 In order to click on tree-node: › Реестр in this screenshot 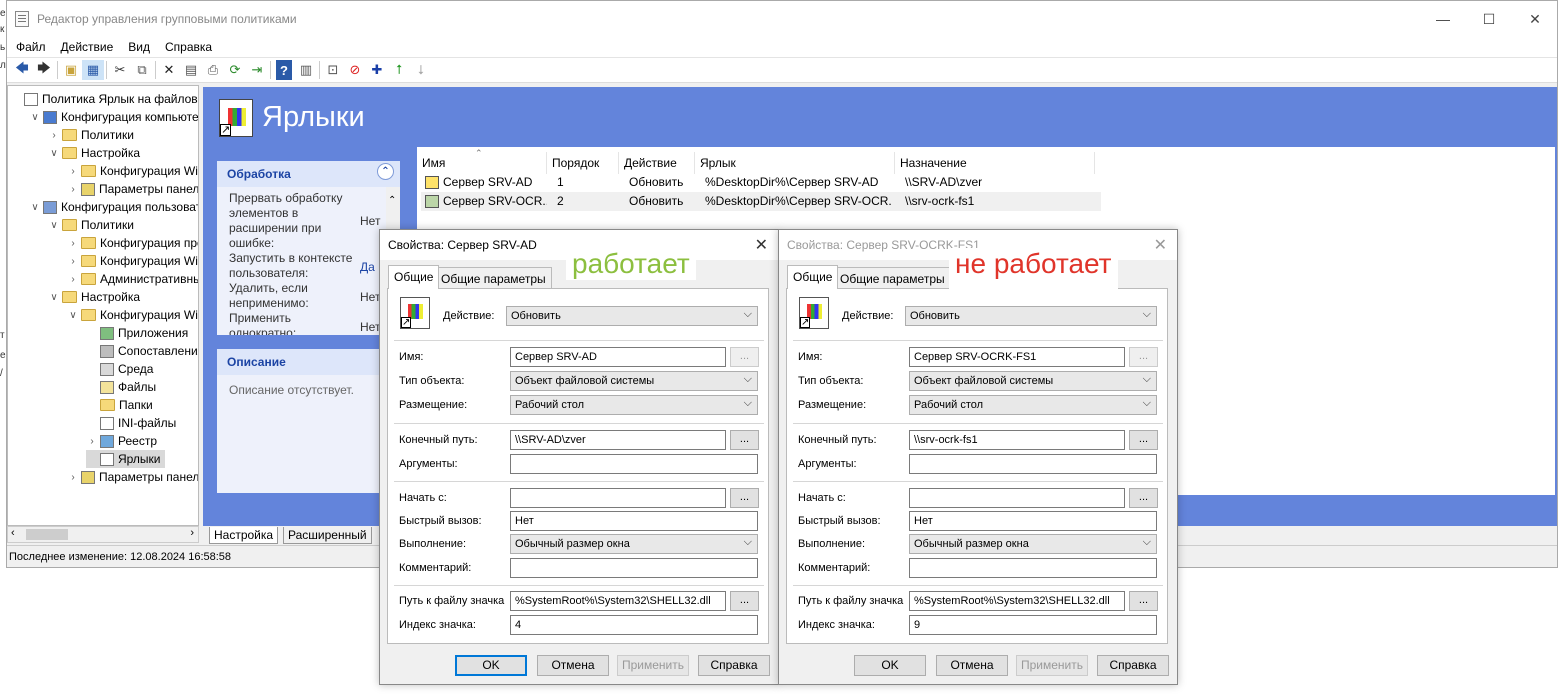, I will do `click(121, 441)`.